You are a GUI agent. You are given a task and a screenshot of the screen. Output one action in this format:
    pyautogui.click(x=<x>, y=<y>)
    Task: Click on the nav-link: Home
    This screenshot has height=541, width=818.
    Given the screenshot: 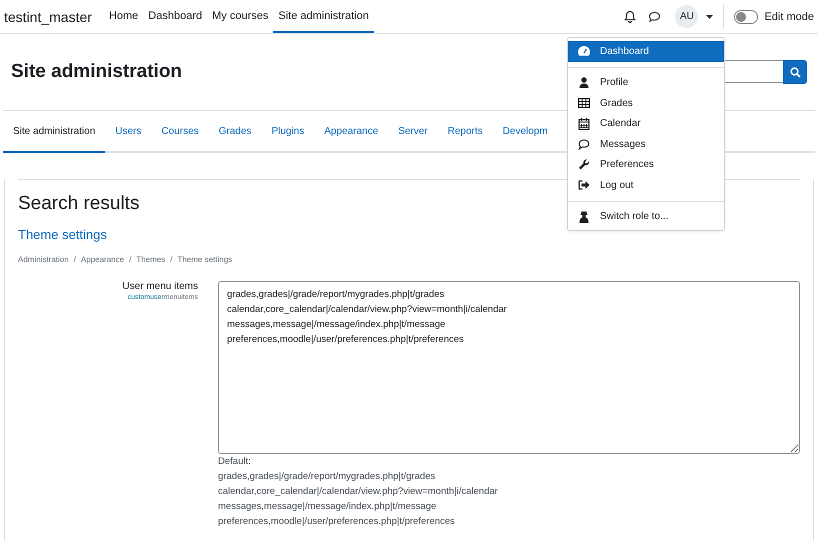 What is the action you would take?
    pyautogui.click(x=124, y=16)
    